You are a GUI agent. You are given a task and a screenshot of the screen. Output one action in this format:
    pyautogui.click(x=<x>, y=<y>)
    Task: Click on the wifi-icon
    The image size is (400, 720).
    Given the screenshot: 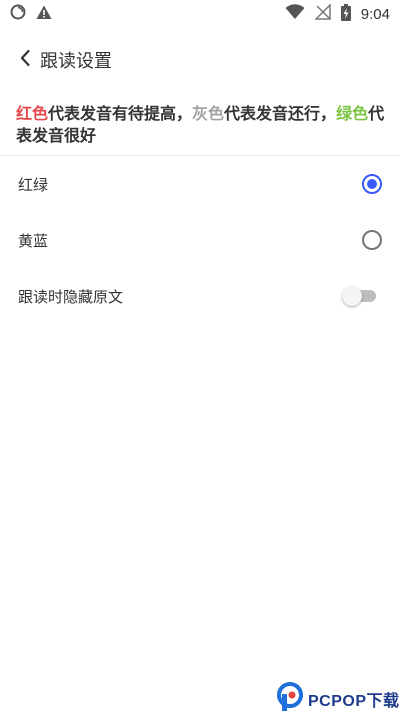 What is the action you would take?
    pyautogui.click(x=295, y=14)
    